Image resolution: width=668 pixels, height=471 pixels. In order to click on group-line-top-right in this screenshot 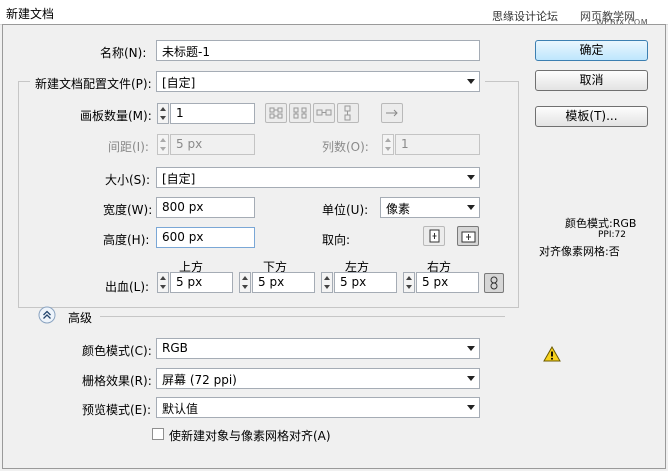, I will do `click(501, 81)`.